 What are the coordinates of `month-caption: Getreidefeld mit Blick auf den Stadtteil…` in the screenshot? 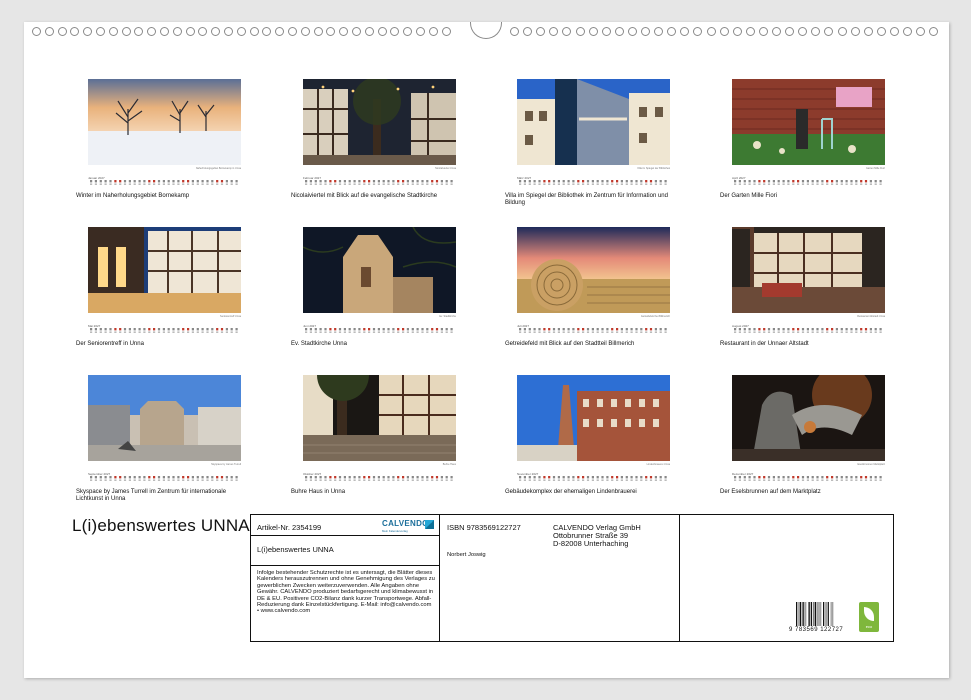 It's located at (570, 344).